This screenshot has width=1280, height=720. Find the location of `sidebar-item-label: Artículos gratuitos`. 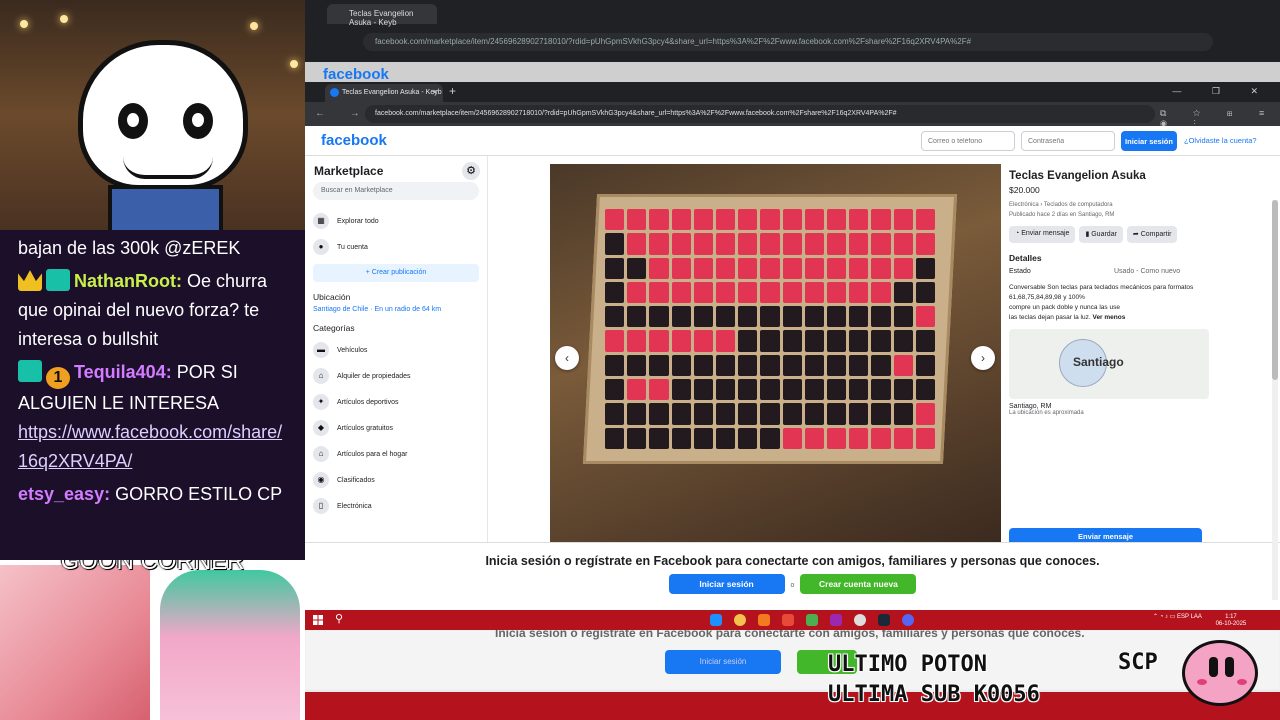

sidebar-item-label: Artículos gratuitos is located at coordinates (365, 428).